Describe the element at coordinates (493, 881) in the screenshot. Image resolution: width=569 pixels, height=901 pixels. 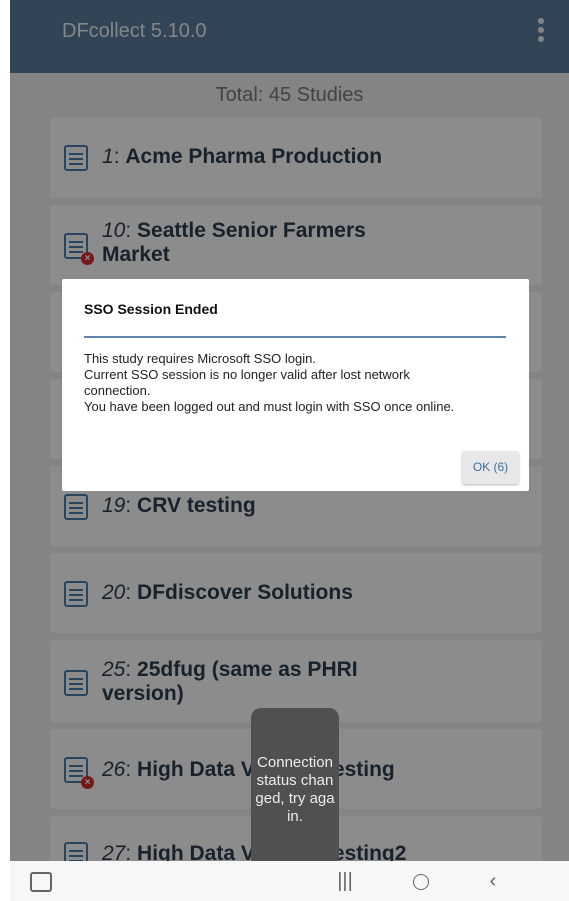
I see `back-icon: ‹` at that location.